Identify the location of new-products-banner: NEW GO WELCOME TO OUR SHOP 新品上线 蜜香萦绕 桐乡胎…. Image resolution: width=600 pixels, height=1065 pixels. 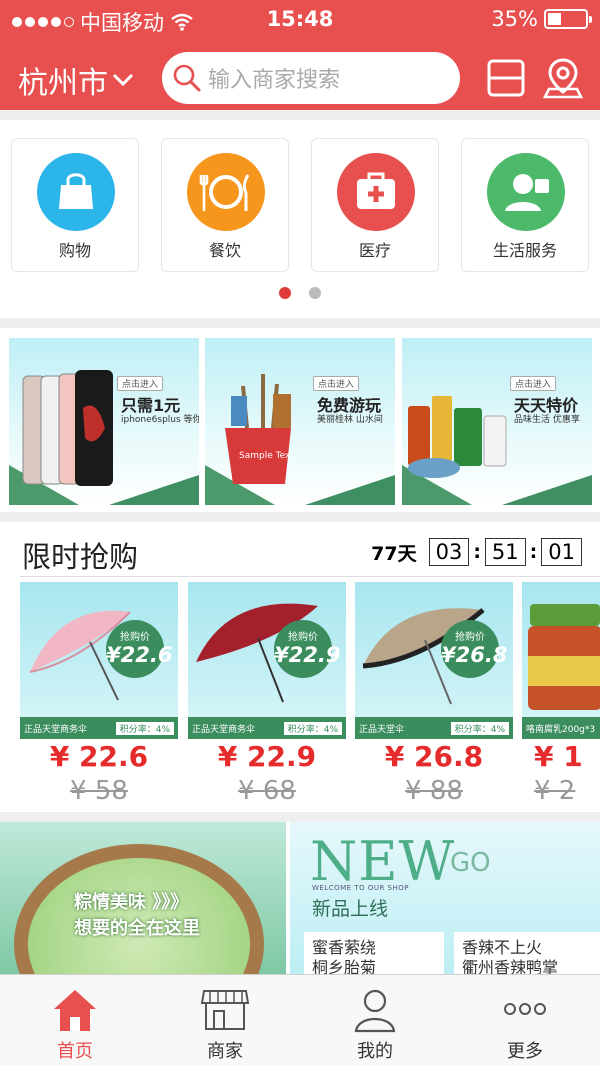
(445, 898).